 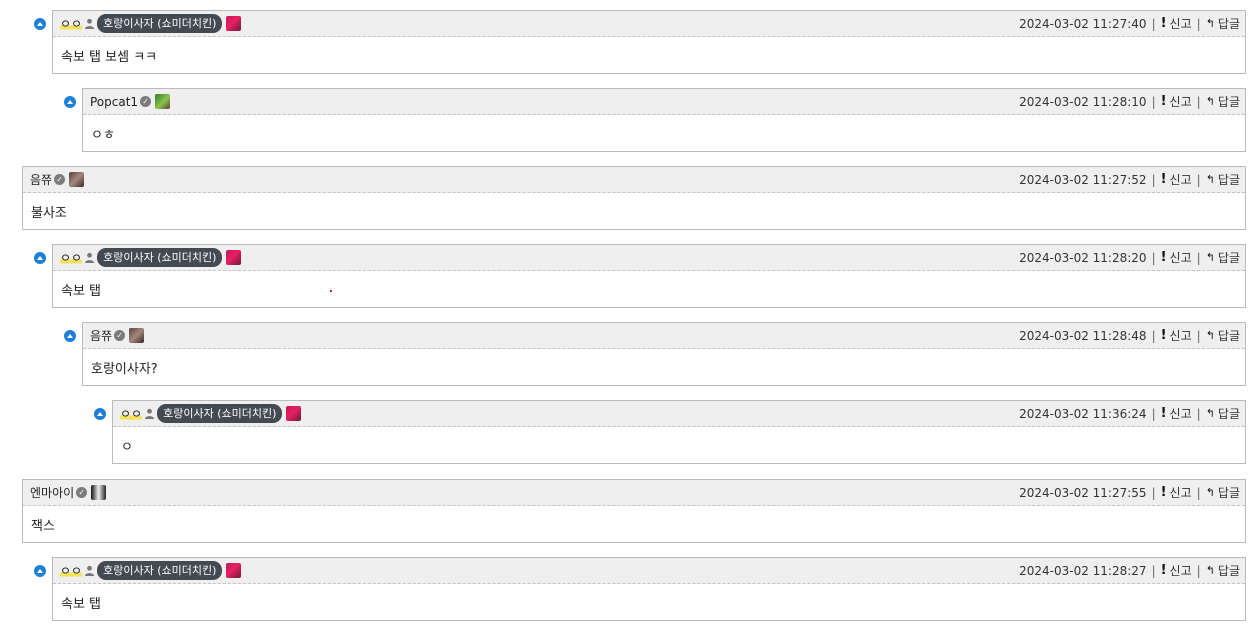 I want to click on comment-meta: 2024-03-02 11:28:27 | ! 신고 | ↰ 답글, so click(x=1129, y=570).